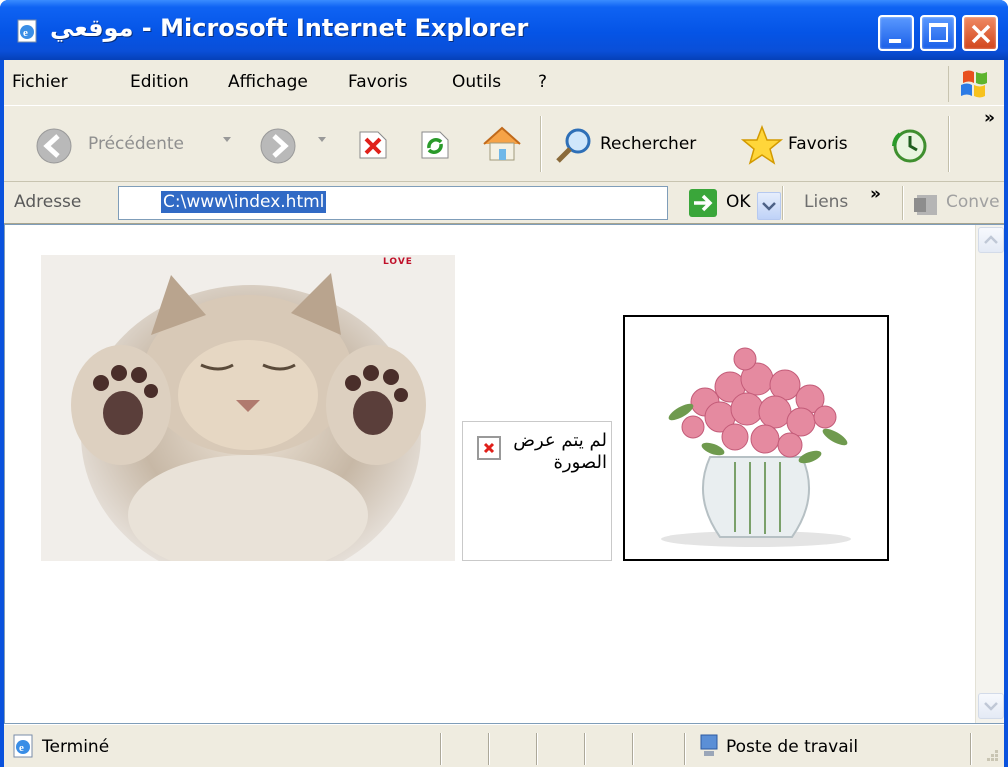 Image resolution: width=1008 pixels, height=767 pixels. I want to click on chevron-down-icon, so click(991, 706).